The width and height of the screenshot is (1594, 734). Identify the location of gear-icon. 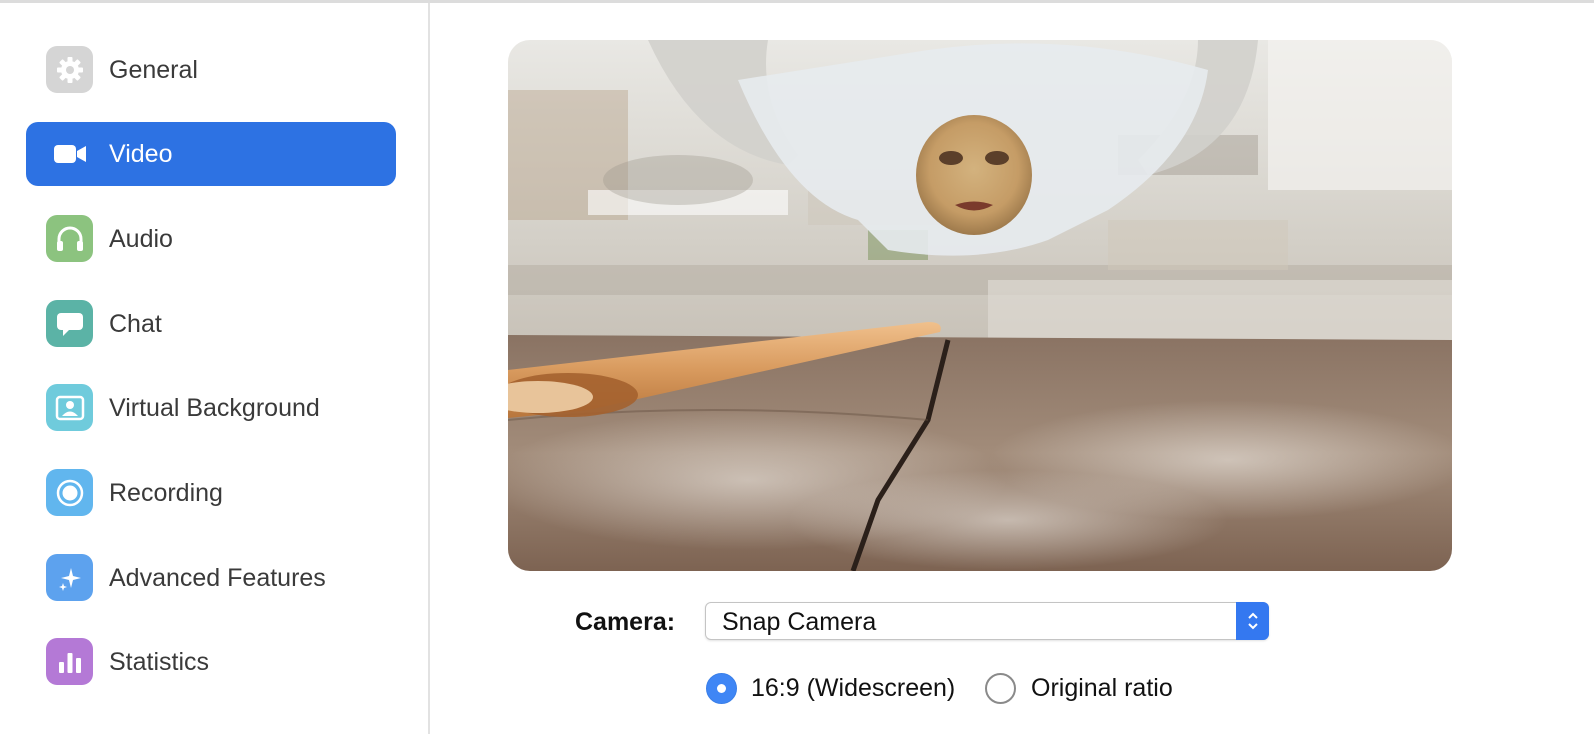
(69, 69).